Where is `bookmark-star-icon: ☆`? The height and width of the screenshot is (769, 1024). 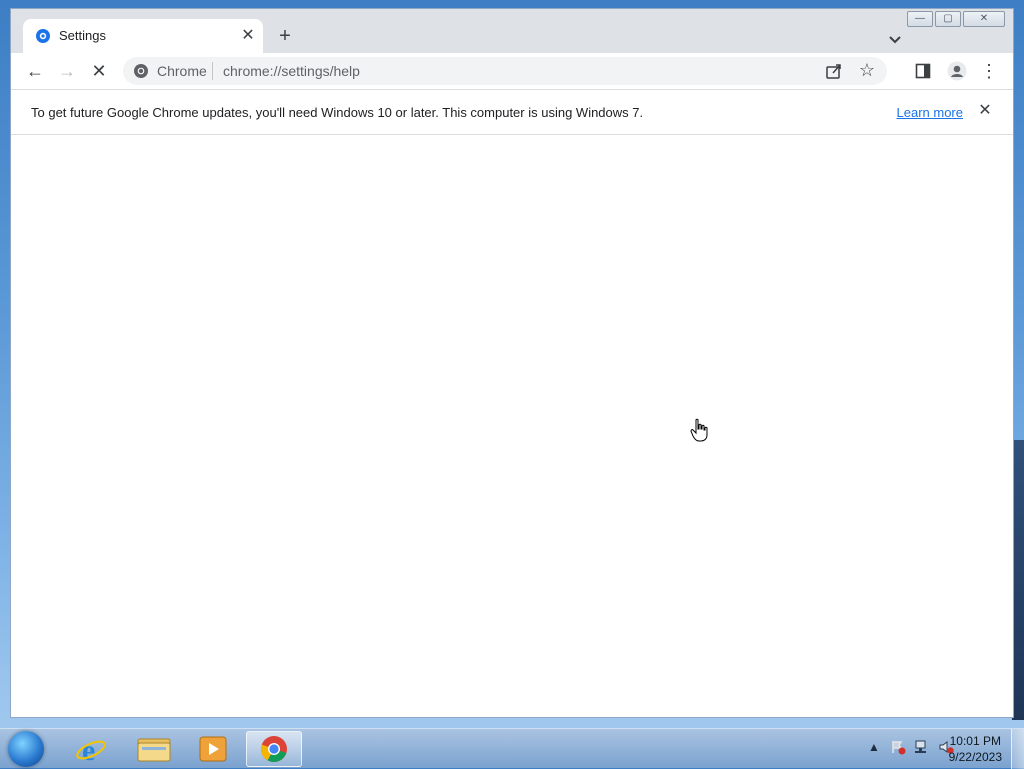
bookmark-star-icon: ☆ is located at coordinates (867, 70).